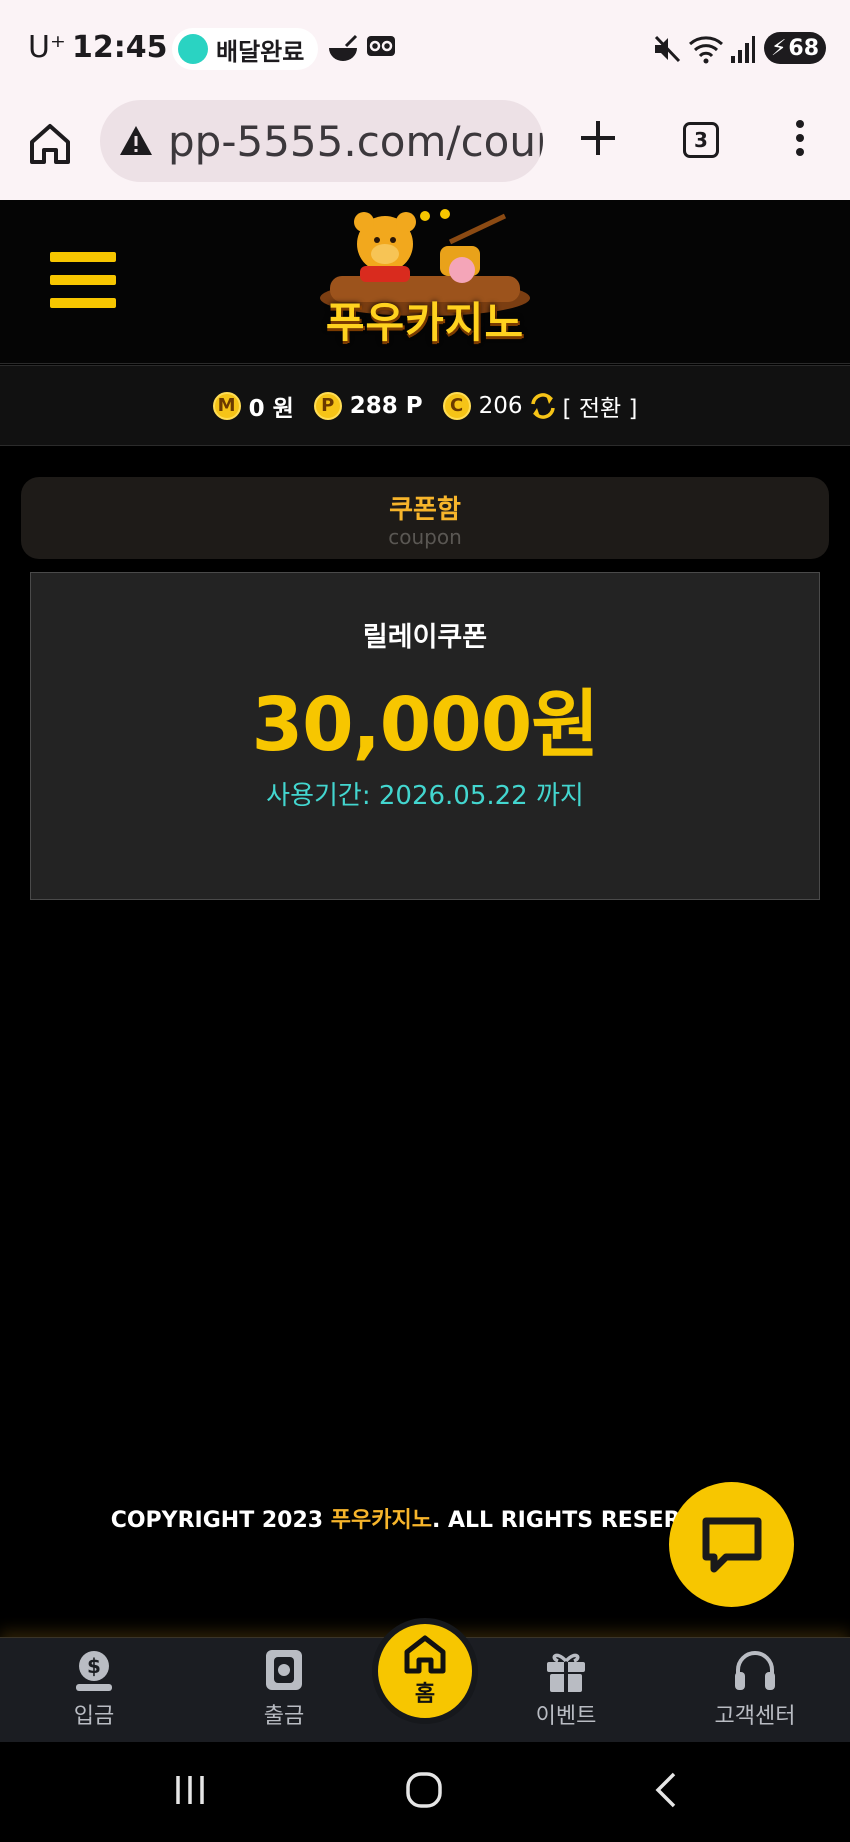 This screenshot has height=1842, width=850. I want to click on plus-icon, so click(598, 138).